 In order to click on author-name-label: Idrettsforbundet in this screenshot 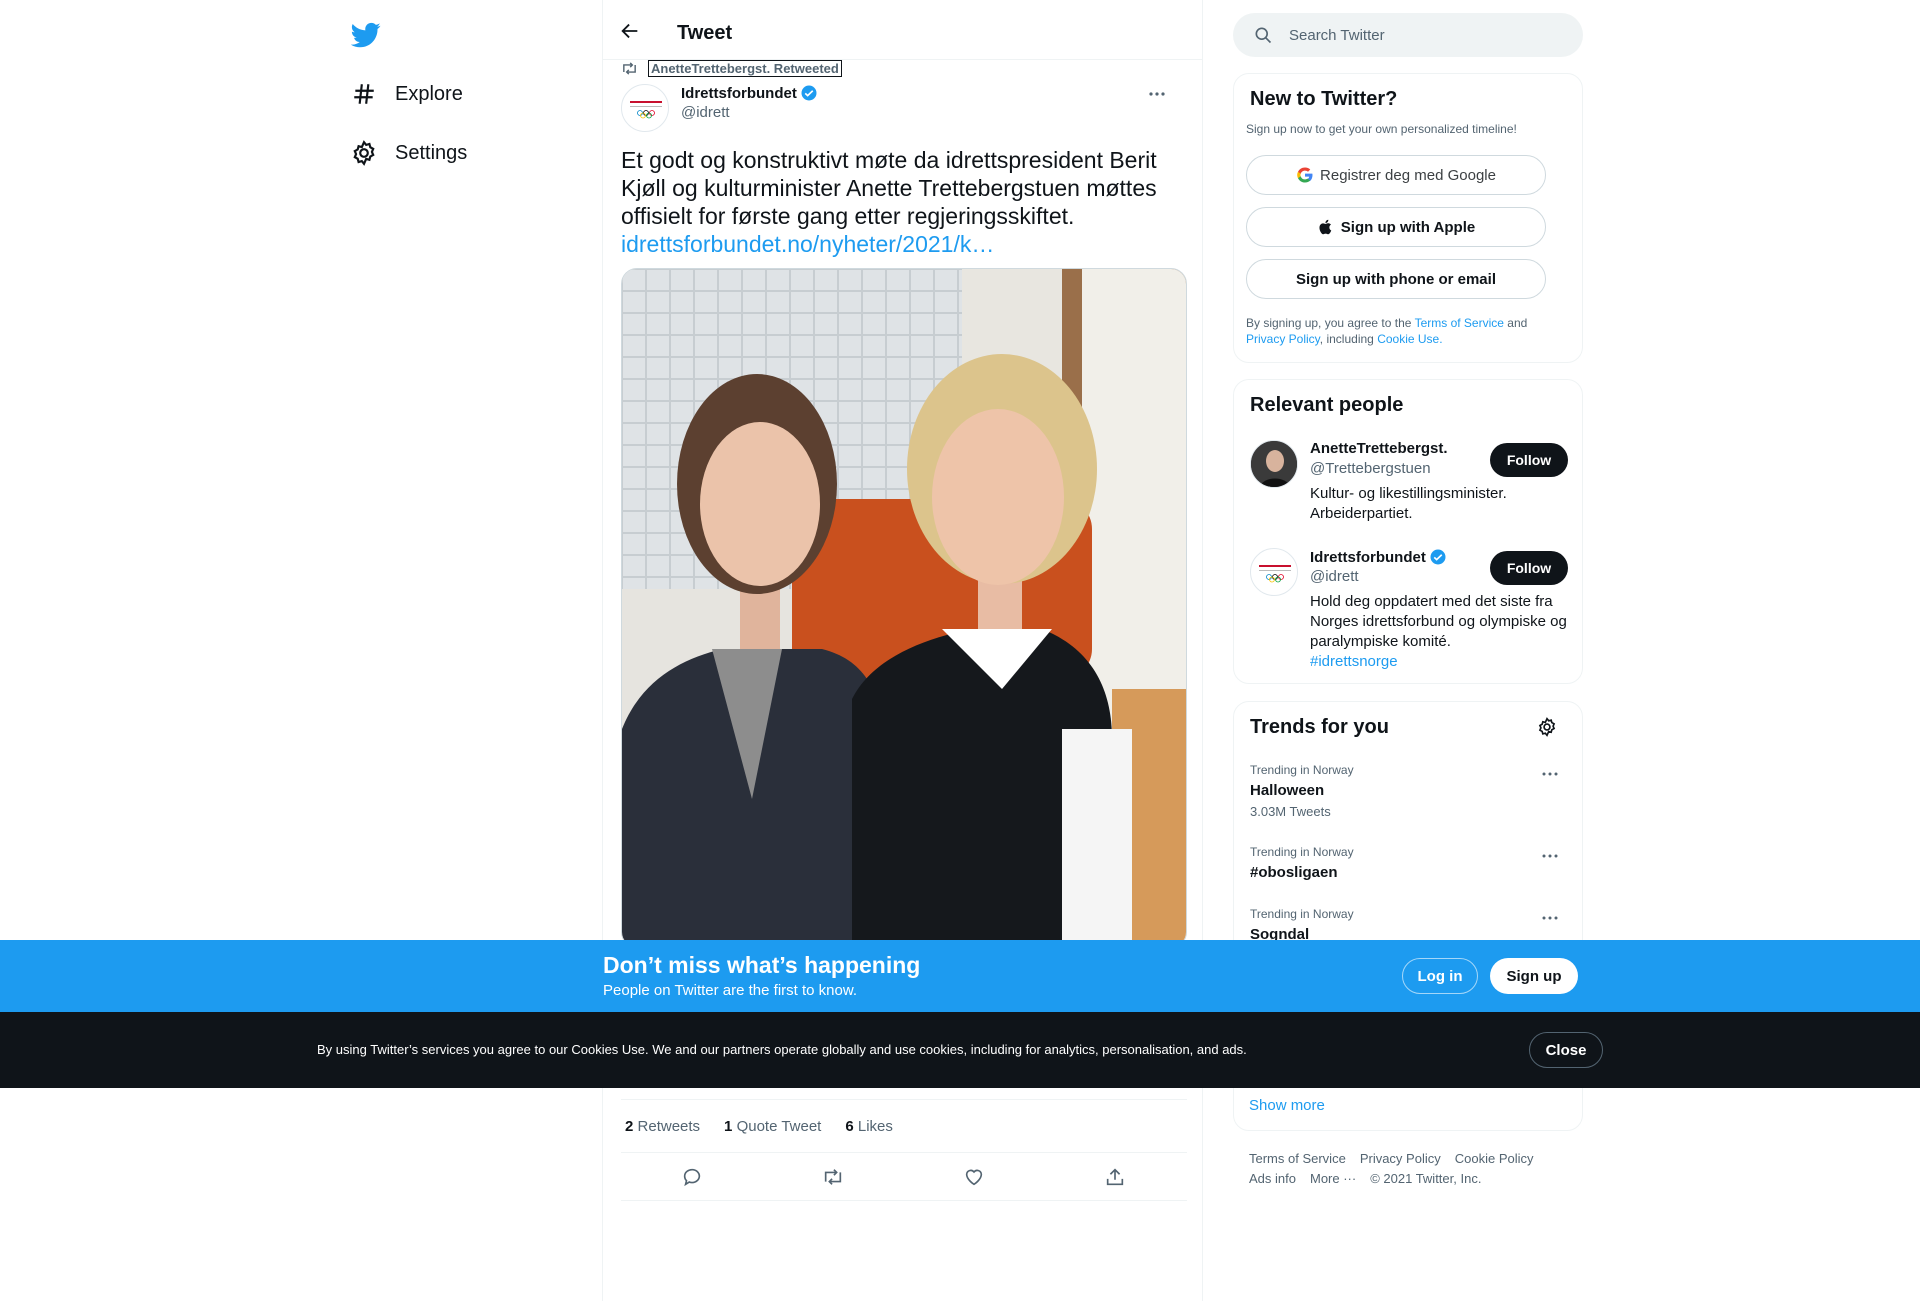, I will do `click(739, 93)`.